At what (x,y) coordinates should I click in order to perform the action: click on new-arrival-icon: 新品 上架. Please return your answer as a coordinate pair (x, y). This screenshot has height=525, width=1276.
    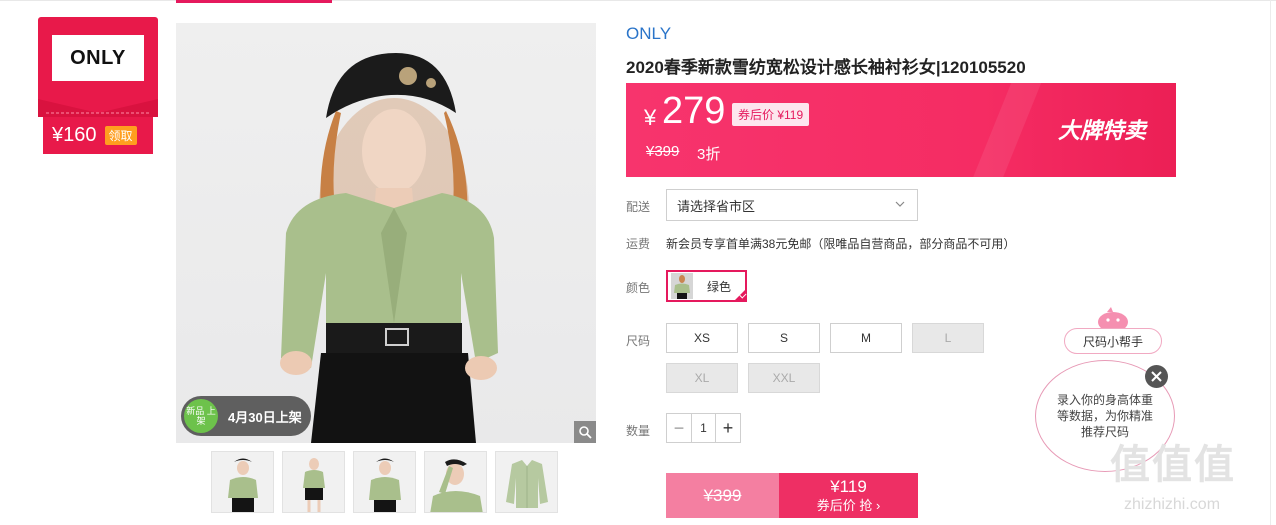
    Looking at the image, I should click on (201, 416).